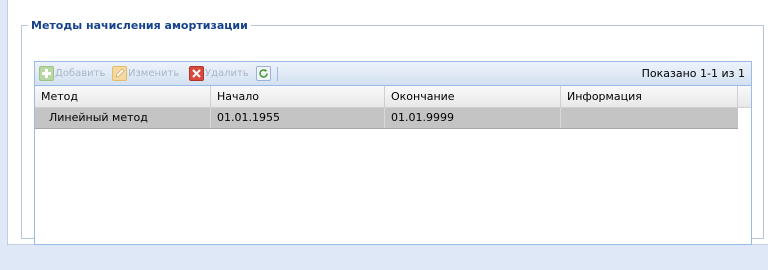  I want to click on add-button-label: Добавить, so click(80, 73).